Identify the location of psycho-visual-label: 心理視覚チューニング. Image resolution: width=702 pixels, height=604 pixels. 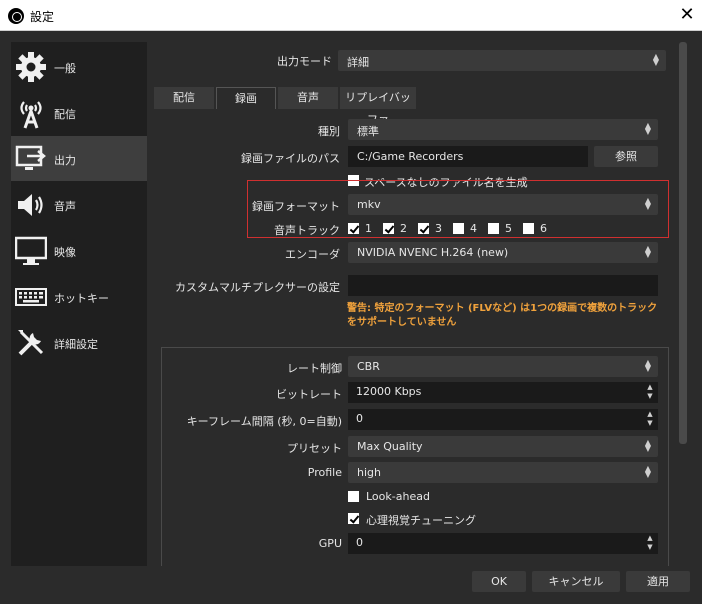
(421, 520).